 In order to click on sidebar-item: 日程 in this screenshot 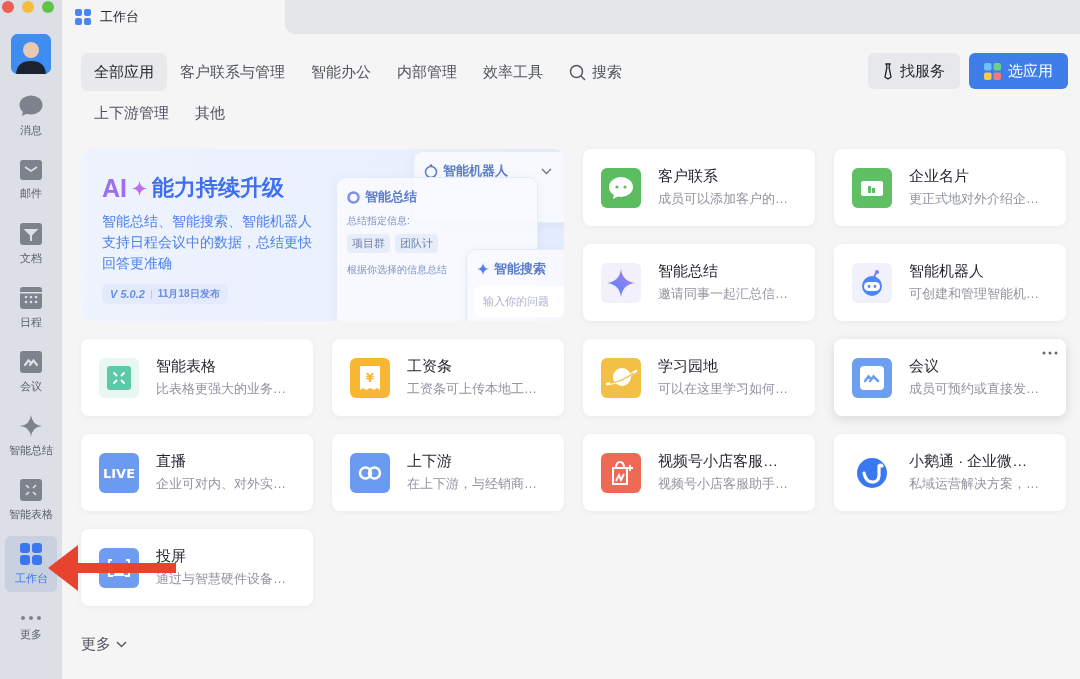, I will do `click(31, 308)`.